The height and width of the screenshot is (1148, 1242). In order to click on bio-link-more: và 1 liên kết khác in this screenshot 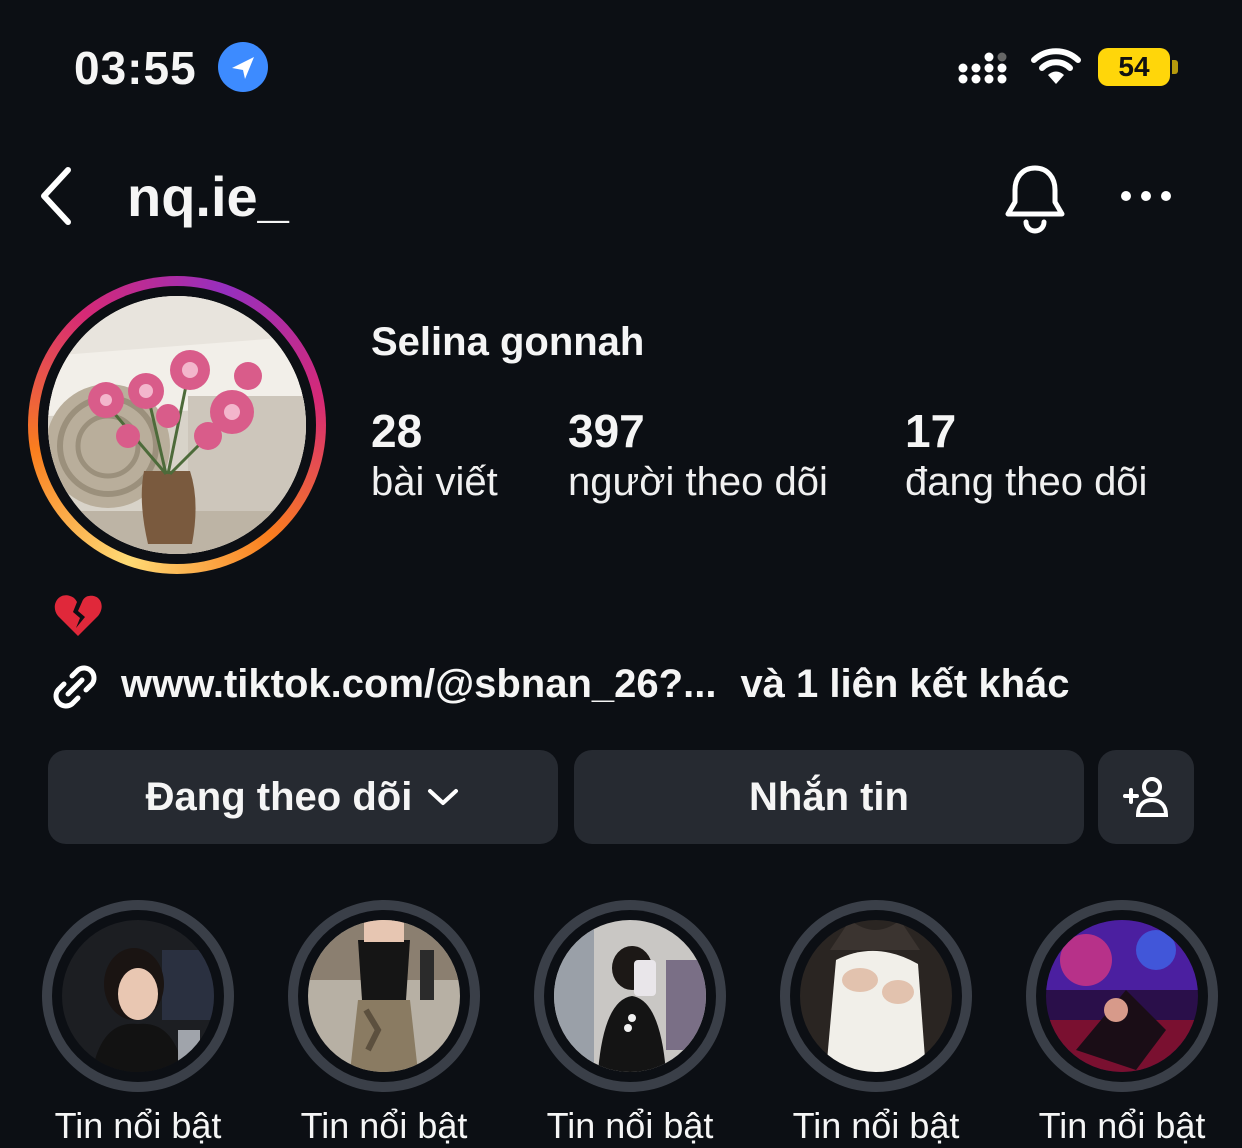, I will do `click(904, 684)`.